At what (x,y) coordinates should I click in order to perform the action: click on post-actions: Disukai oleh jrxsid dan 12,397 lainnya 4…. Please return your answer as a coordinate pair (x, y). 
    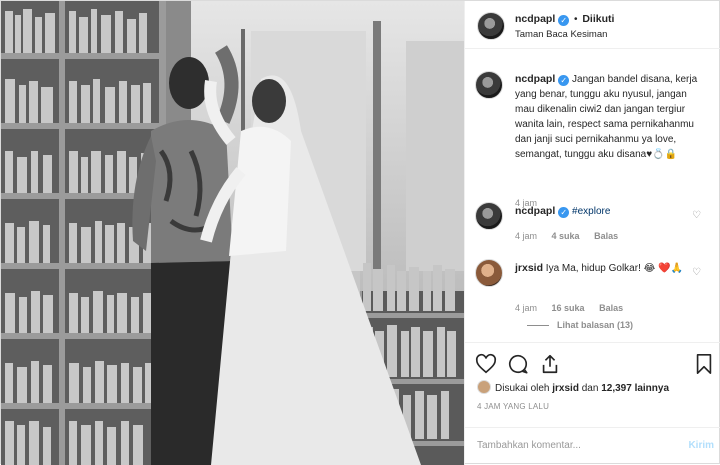
    Looking at the image, I should click on (592, 384).